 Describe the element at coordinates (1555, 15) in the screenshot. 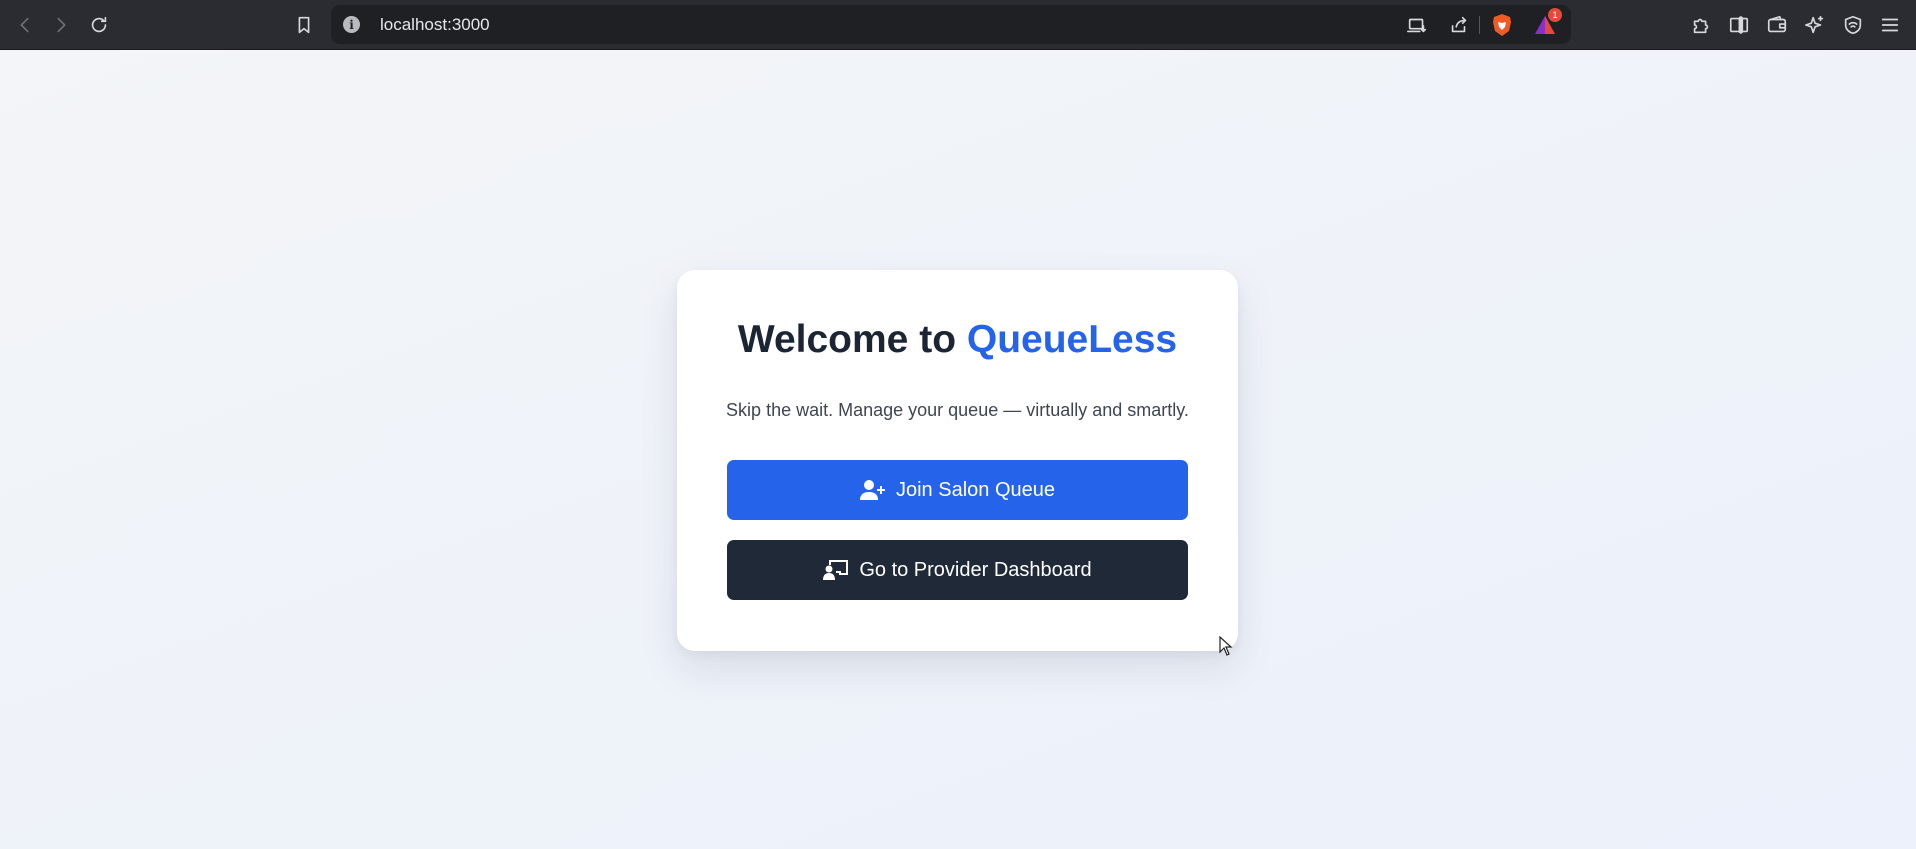

I see `notification-badge: 1` at that location.